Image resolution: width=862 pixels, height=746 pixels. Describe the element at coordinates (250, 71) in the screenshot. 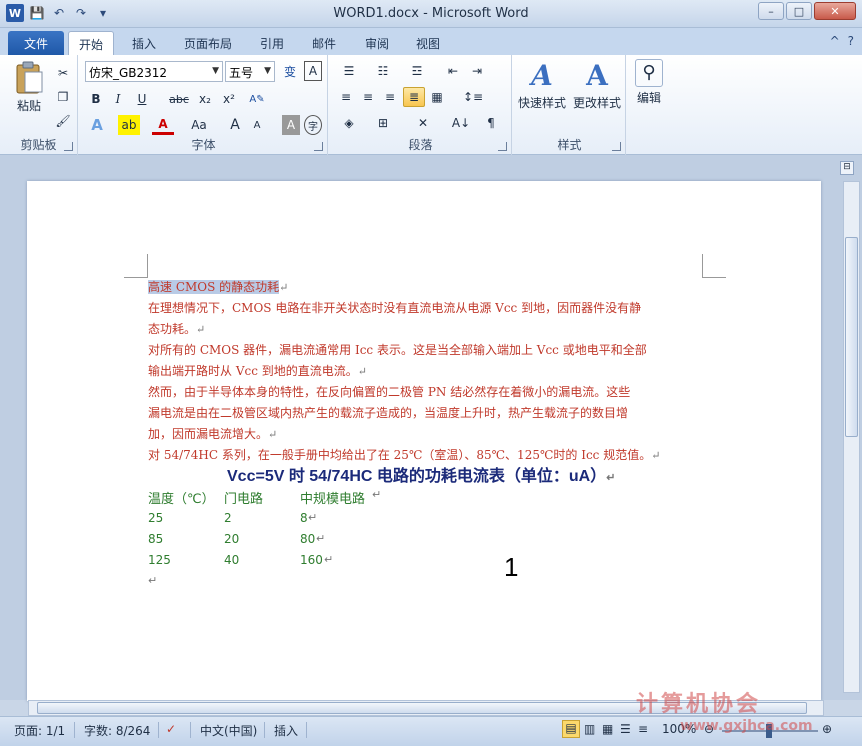

I see `font-size-combo: 五号 ▼` at that location.